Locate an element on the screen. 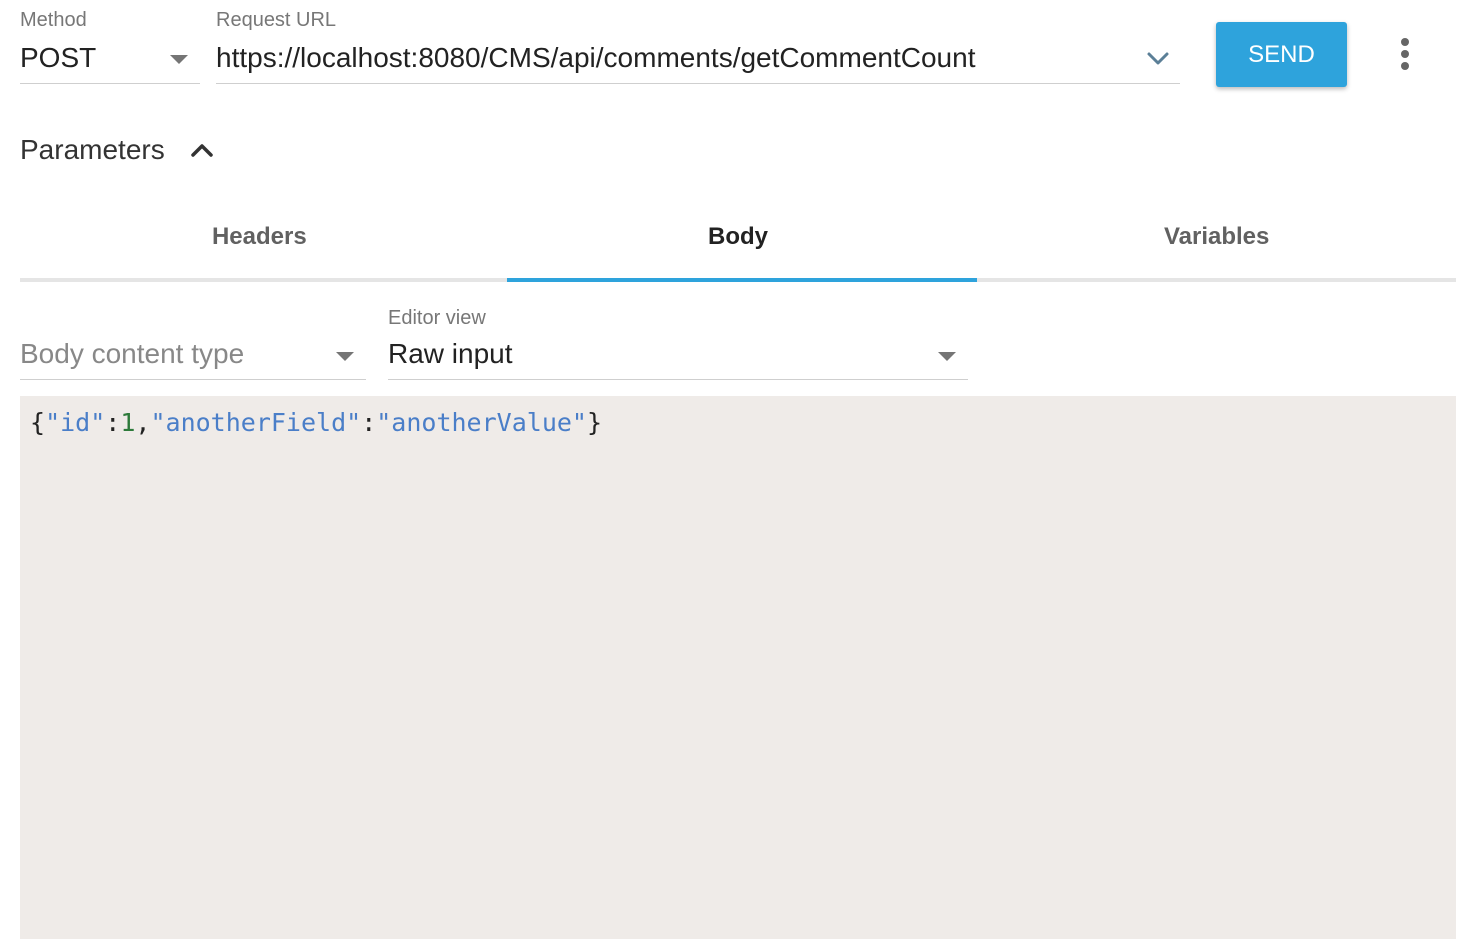 Image resolution: width=1470 pixels, height=952 pixels. body-content-type-placeholder: Body content type is located at coordinates (132, 353).